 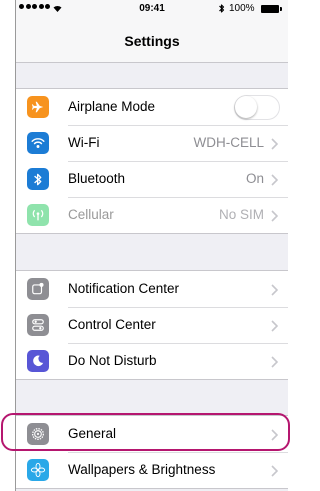 I want to click on settings-row-cellular: Cellular No SIM, so click(x=152, y=215).